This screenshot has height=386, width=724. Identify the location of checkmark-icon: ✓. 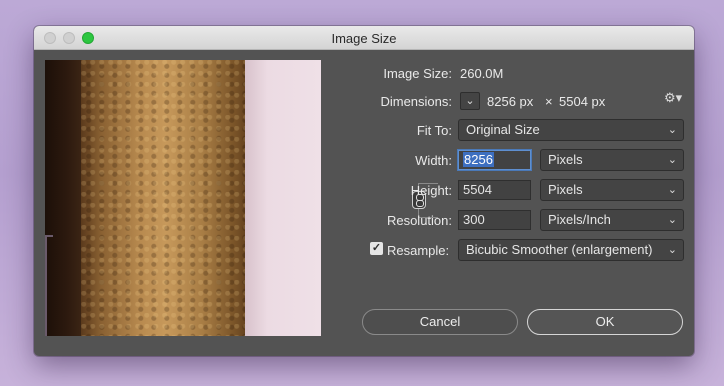
(376, 248).